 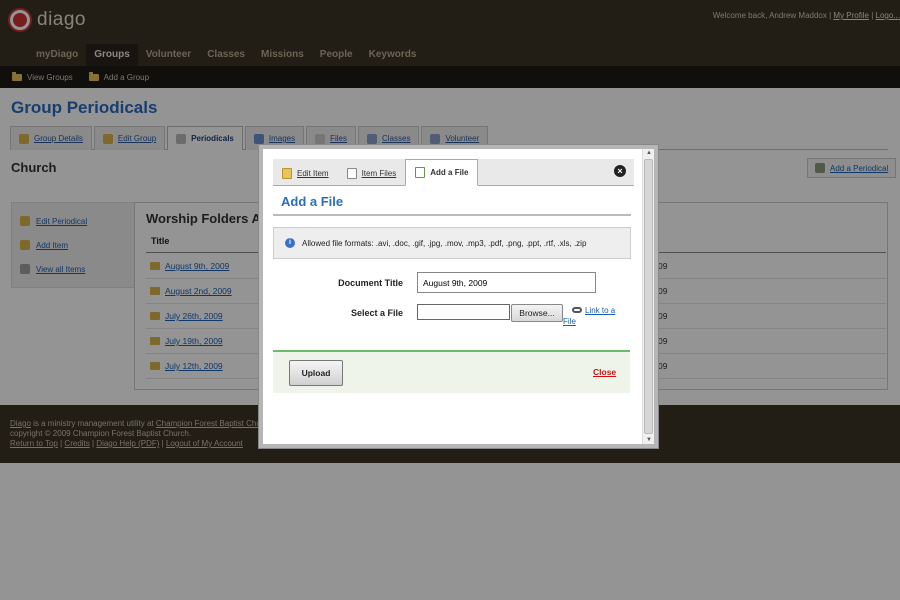 What do you see at coordinates (420, 172) in the screenshot?
I see `add-file-icon` at bounding box center [420, 172].